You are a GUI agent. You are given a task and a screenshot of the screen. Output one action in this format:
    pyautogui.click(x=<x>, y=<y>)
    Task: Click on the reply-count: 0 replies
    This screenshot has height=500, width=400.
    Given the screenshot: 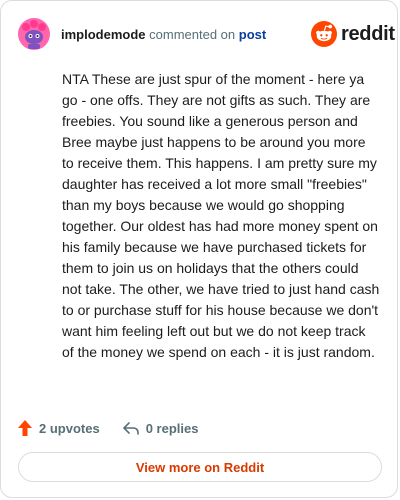 What is the action you would take?
    pyautogui.click(x=172, y=428)
    